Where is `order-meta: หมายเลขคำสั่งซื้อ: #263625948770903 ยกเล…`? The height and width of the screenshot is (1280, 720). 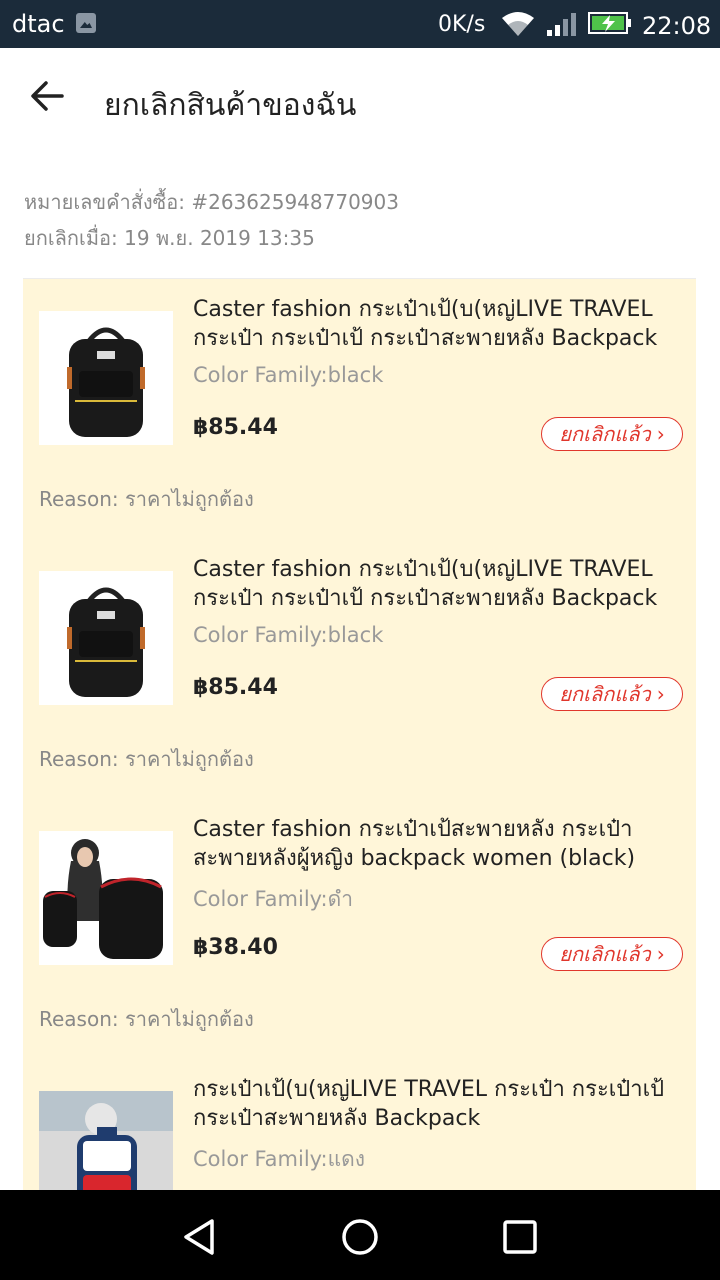
order-meta: หมายเลขคำสั่งซื้อ: #263625948770903 ยกเล… is located at coordinates (211, 220).